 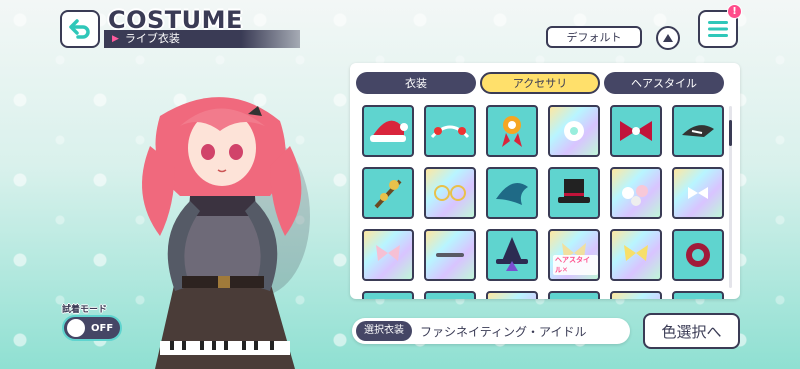 What do you see at coordinates (152, 38) in the screenshot?
I see `page-subtitle: ライブ衣装` at bounding box center [152, 38].